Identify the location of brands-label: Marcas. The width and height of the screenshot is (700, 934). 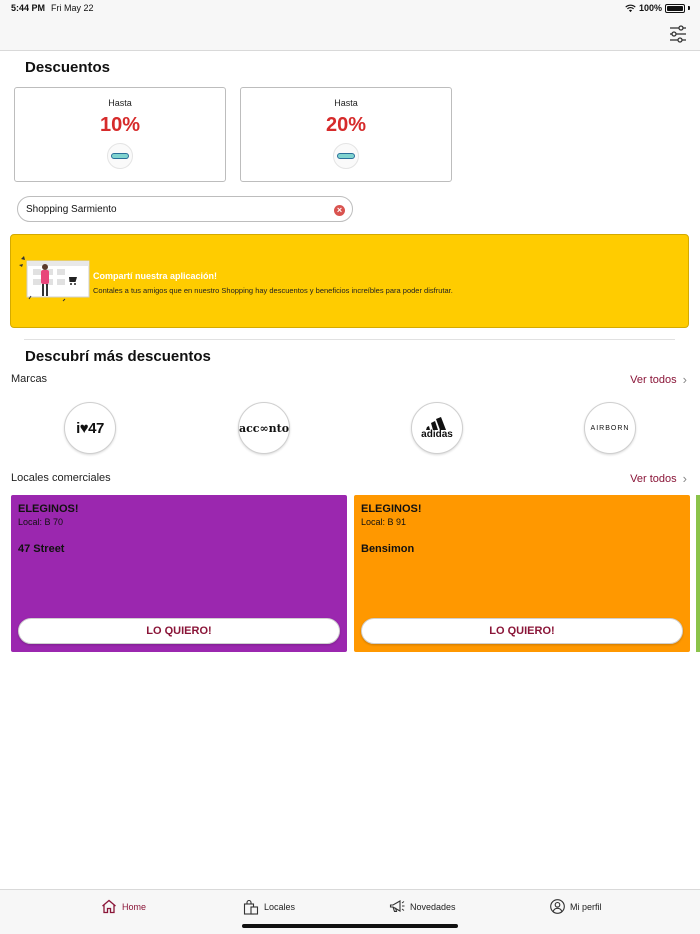
(29, 379).